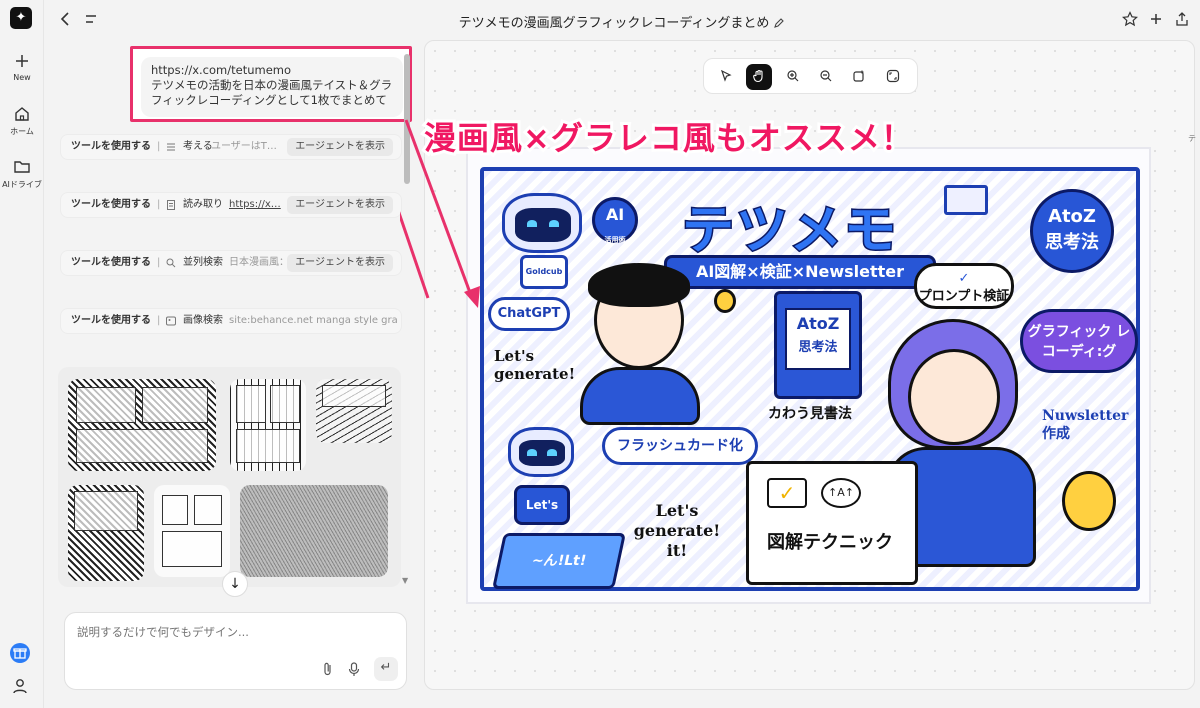 The width and height of the screenshot is (1200, 708). Describe the element at coordinates (1072, 242) in the screenshot. I see `atoz-badge-bottom: 思考法` at that location.